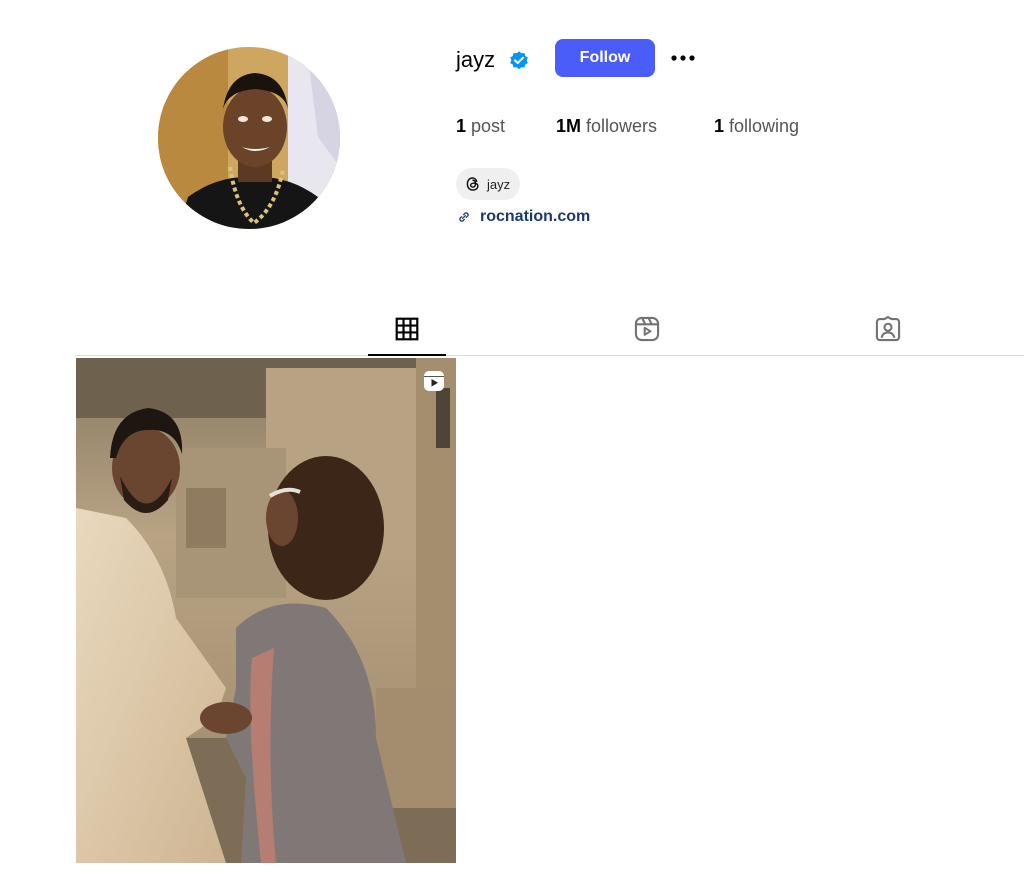  What do you see at coordinates (719, 126) in the screenshot?
I see `following-count-value: 1` at bounding box center [719, 126].